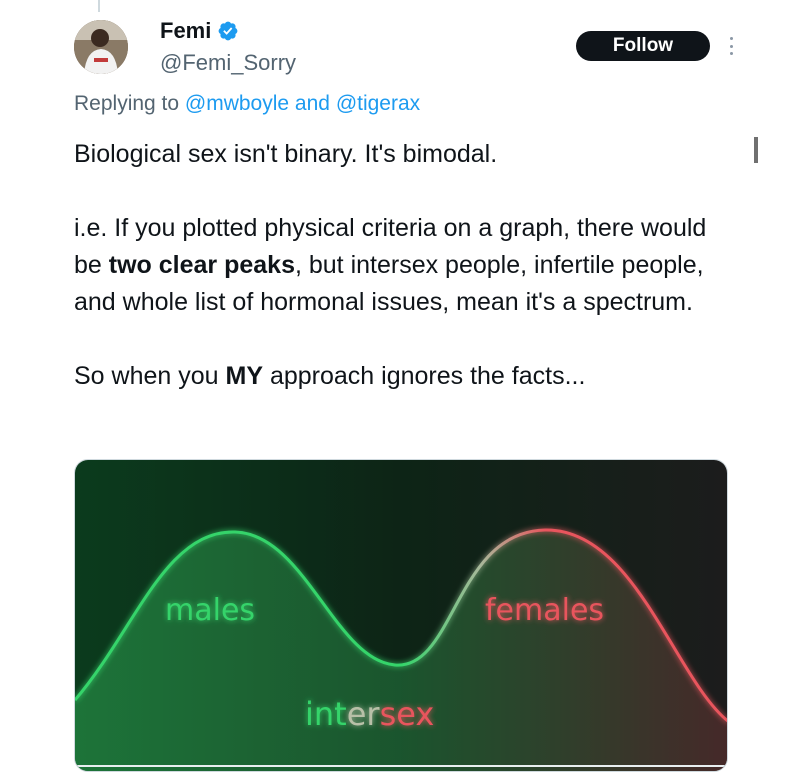  What do you see at coordinates (228, 63) in the screenshot?
I see `author-handle: @Femi_Sorry` at bounding box center [228, 63].